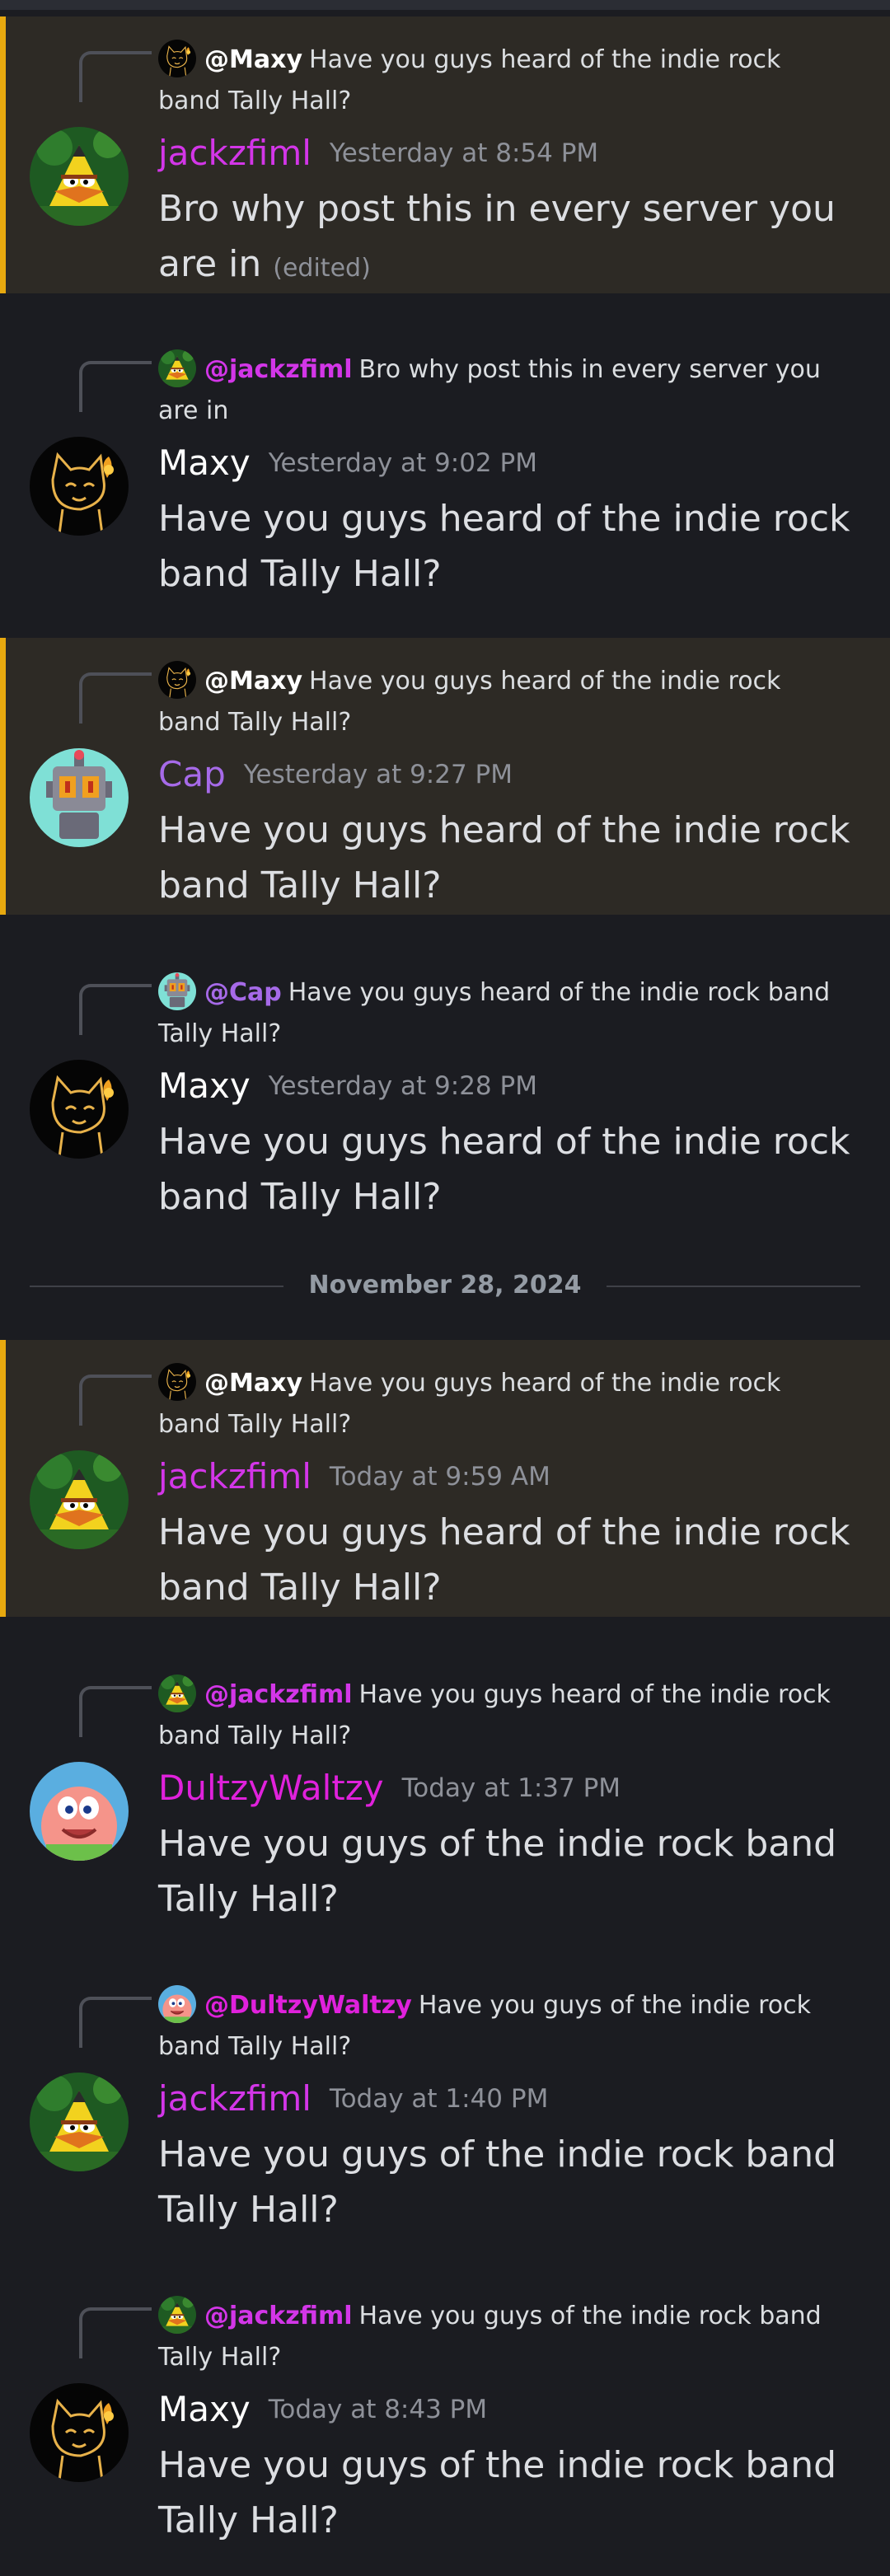  What do you see at coordinates (308, 2005) in the screenshot?
I see `reply-mention: @DultzyWaltzy` at bounding box center [308, 2005].